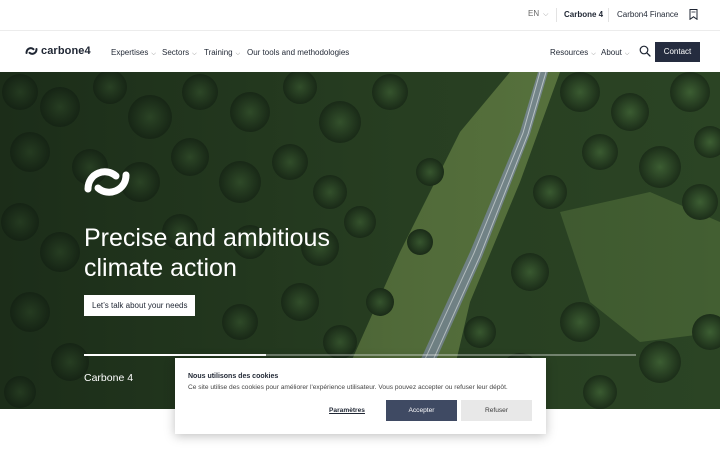  What do you see at coordinates (160, 268) in the screenshot?
I see `hero-title-line-2: climate action` at bounding box center [160, 268].